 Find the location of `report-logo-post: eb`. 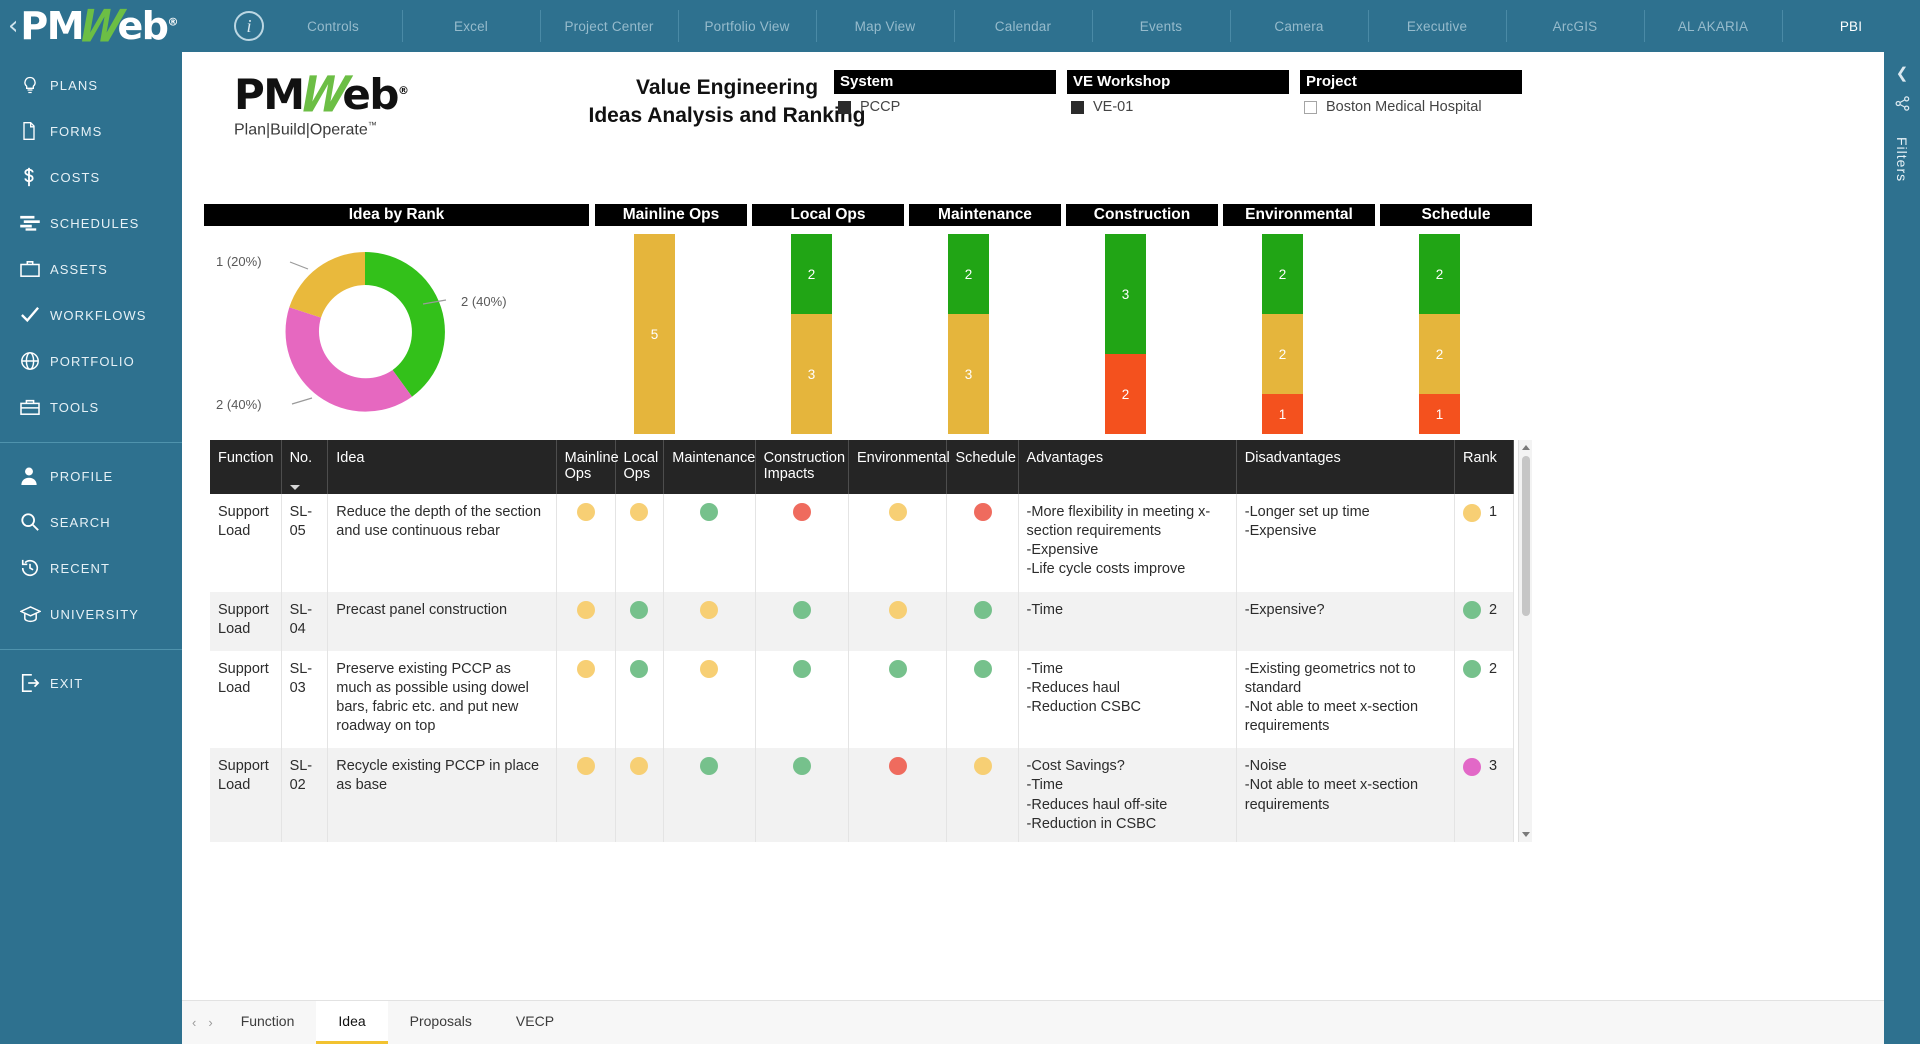

report-logo-post: eb is located at coordinates (370, 94).